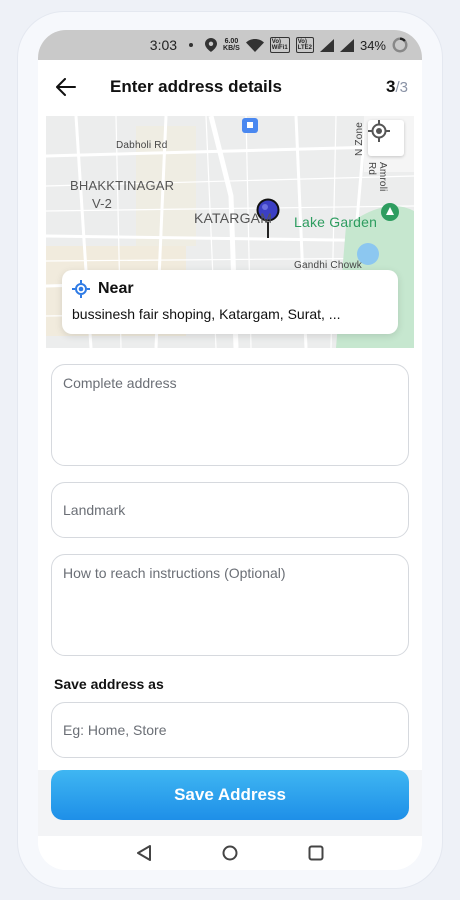  What do you see at coordinates (230, 795) in the screenshot?
I see `save-address-button: Save Address` at bounding box center [230, 795].